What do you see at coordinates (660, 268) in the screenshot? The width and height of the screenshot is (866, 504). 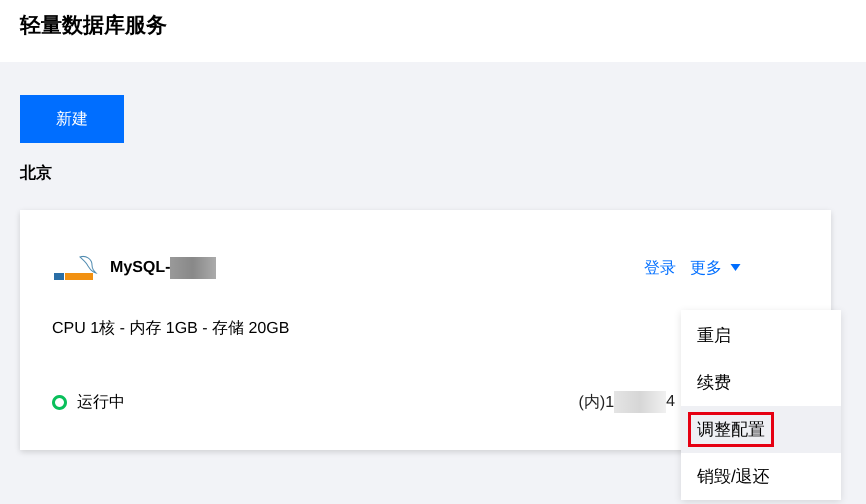 I see `login-link: 登录` at bounding box center [660, 268].